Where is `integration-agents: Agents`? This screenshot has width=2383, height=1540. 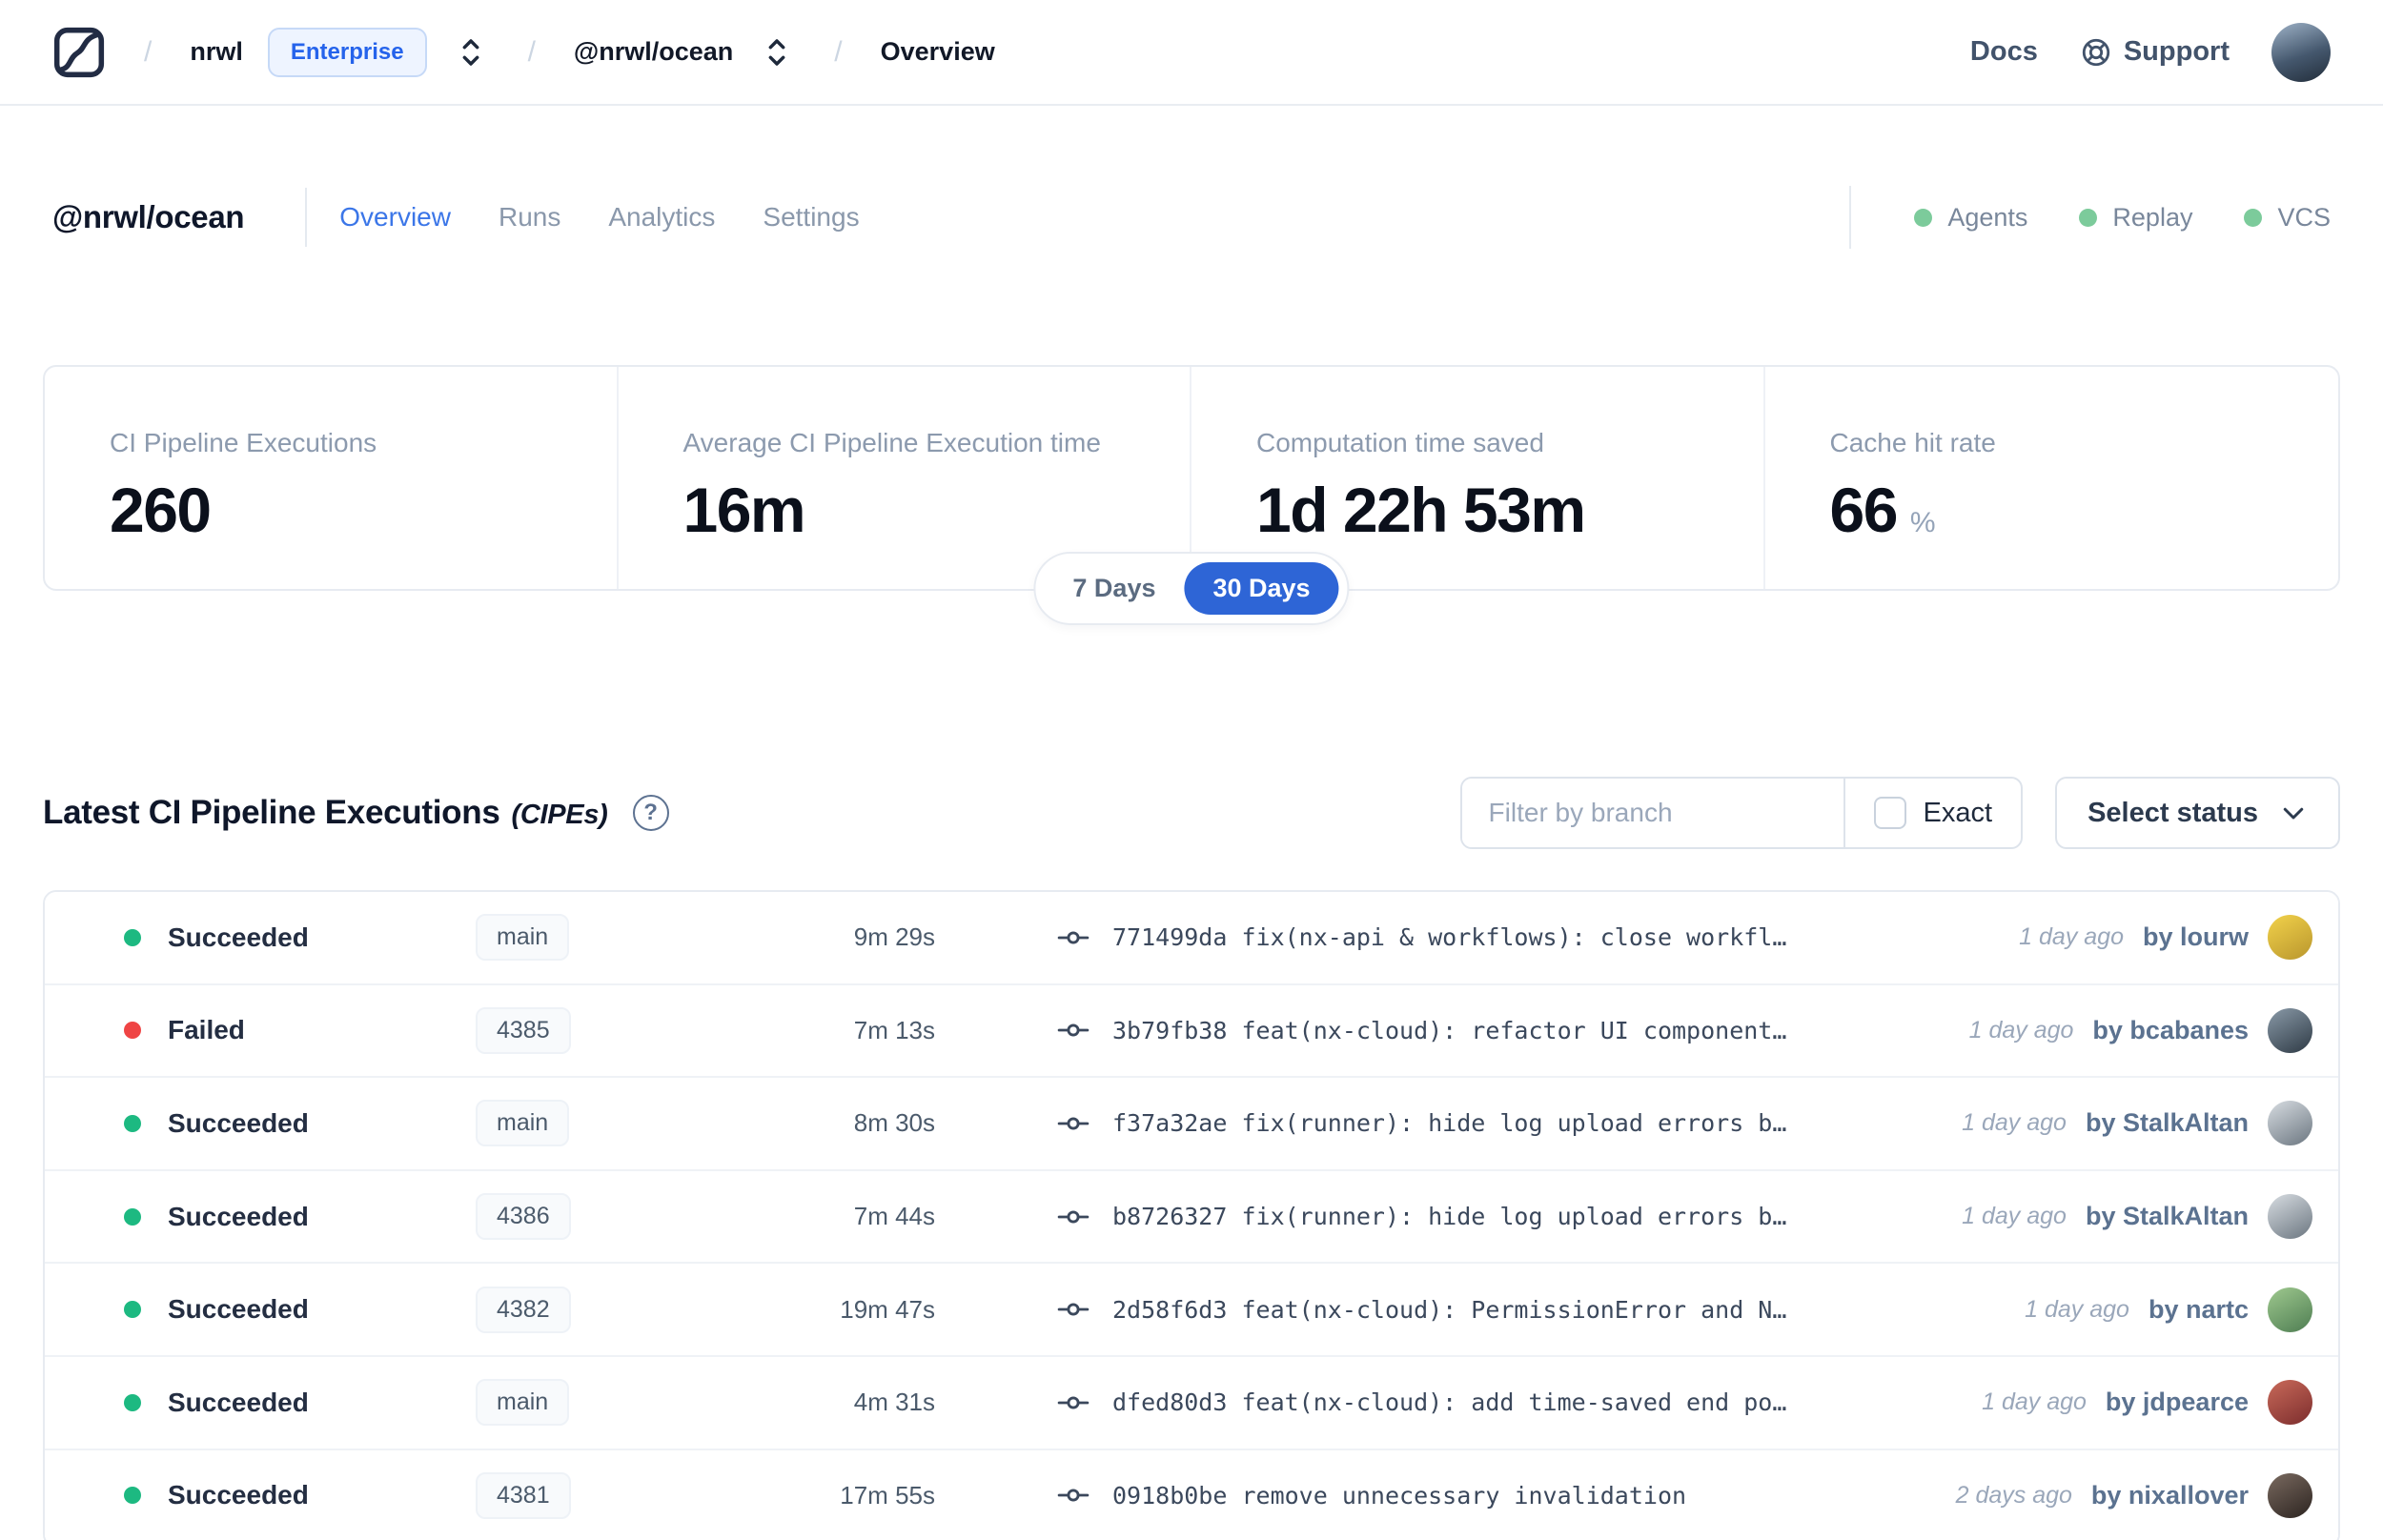 integration-agents: Agents is located at coordinates (1971, 218).